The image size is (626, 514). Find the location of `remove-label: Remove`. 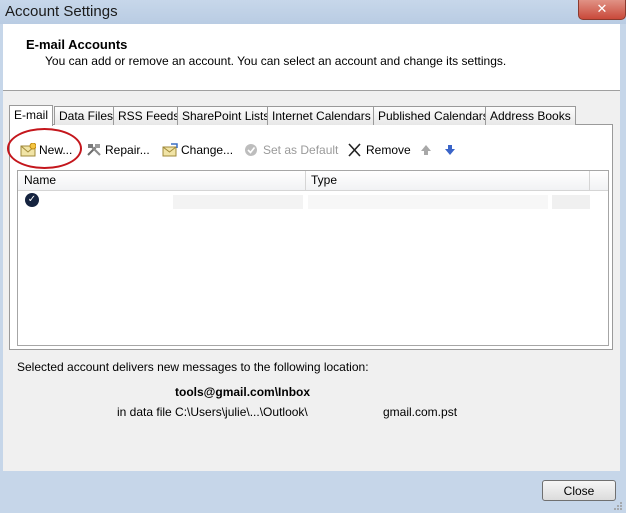

remove-label: Remove is located at coordinates (388, 149).